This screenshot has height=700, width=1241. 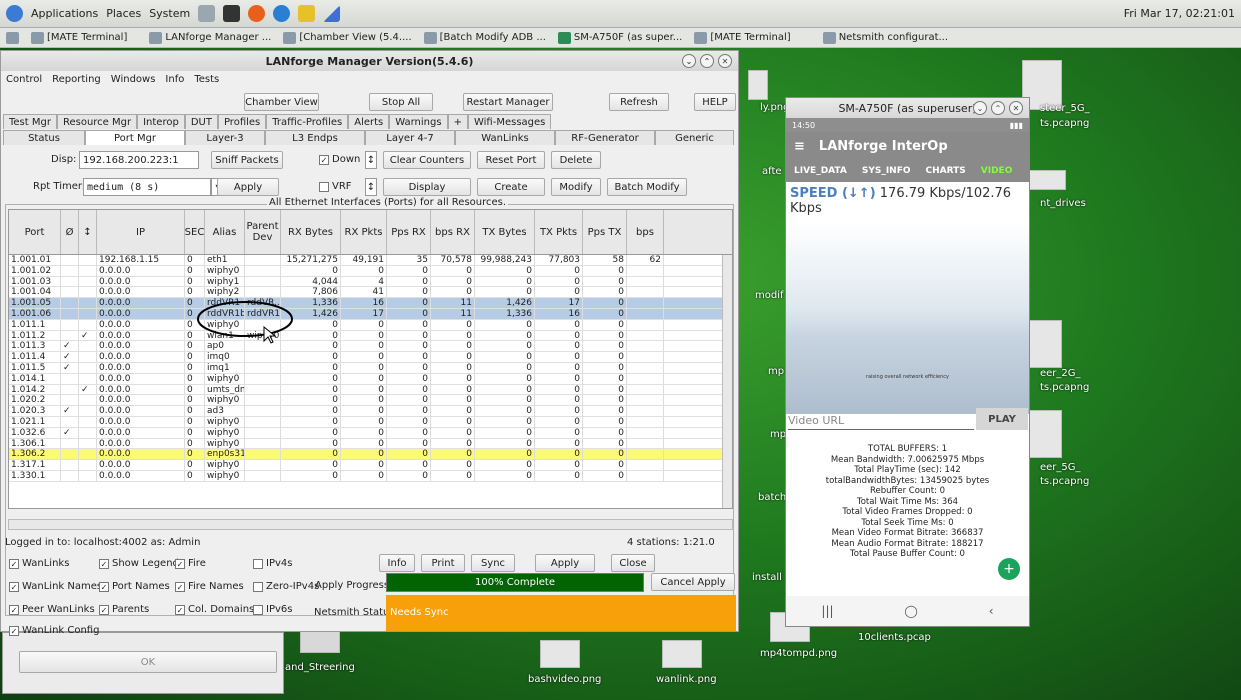 I want to click on reset-port-button: Reset Port, so click(x=511, y=160).